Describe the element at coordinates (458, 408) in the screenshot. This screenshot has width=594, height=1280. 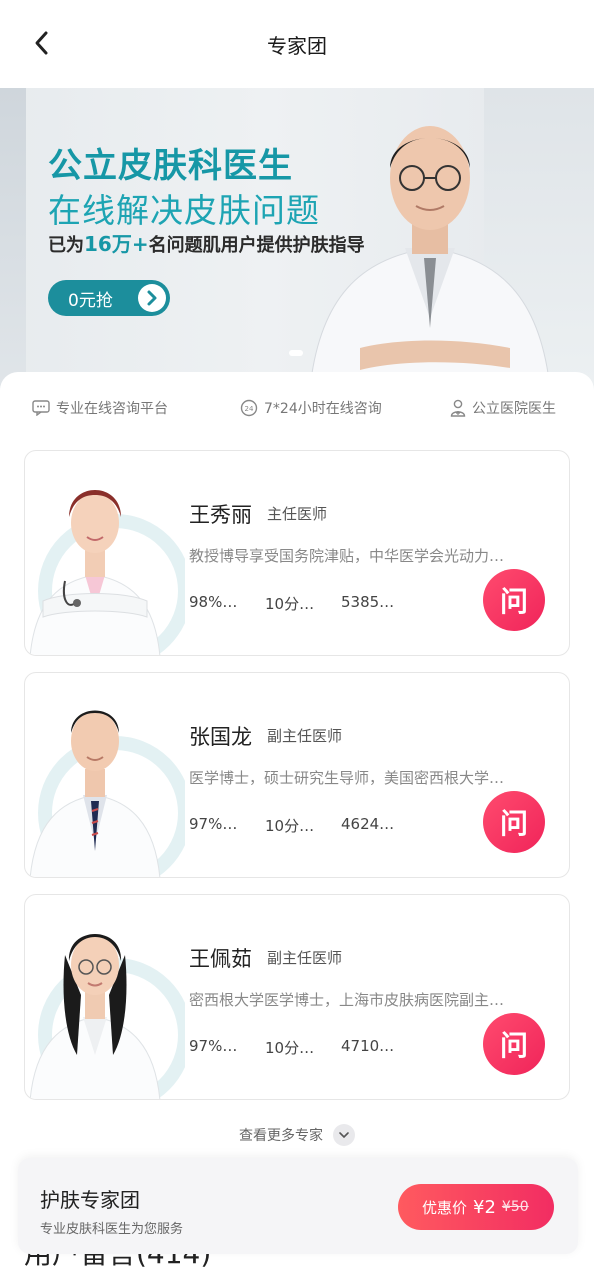
I see `doctor-icon` at that location.